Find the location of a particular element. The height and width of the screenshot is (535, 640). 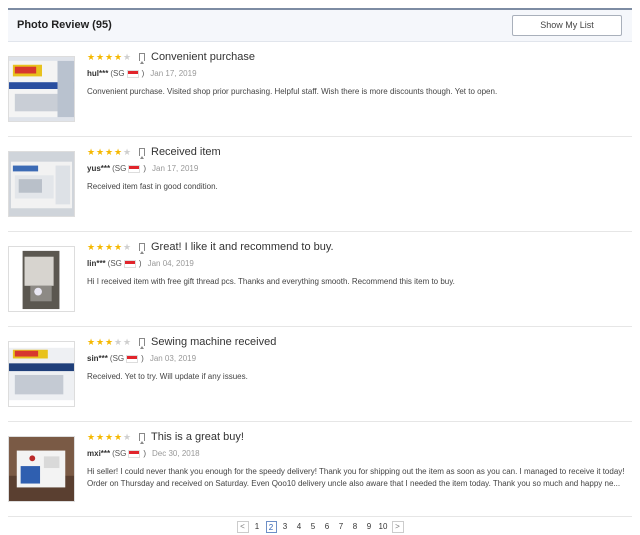

photo-review-title: Photo Review (95) is located at coordinates (64, 25).